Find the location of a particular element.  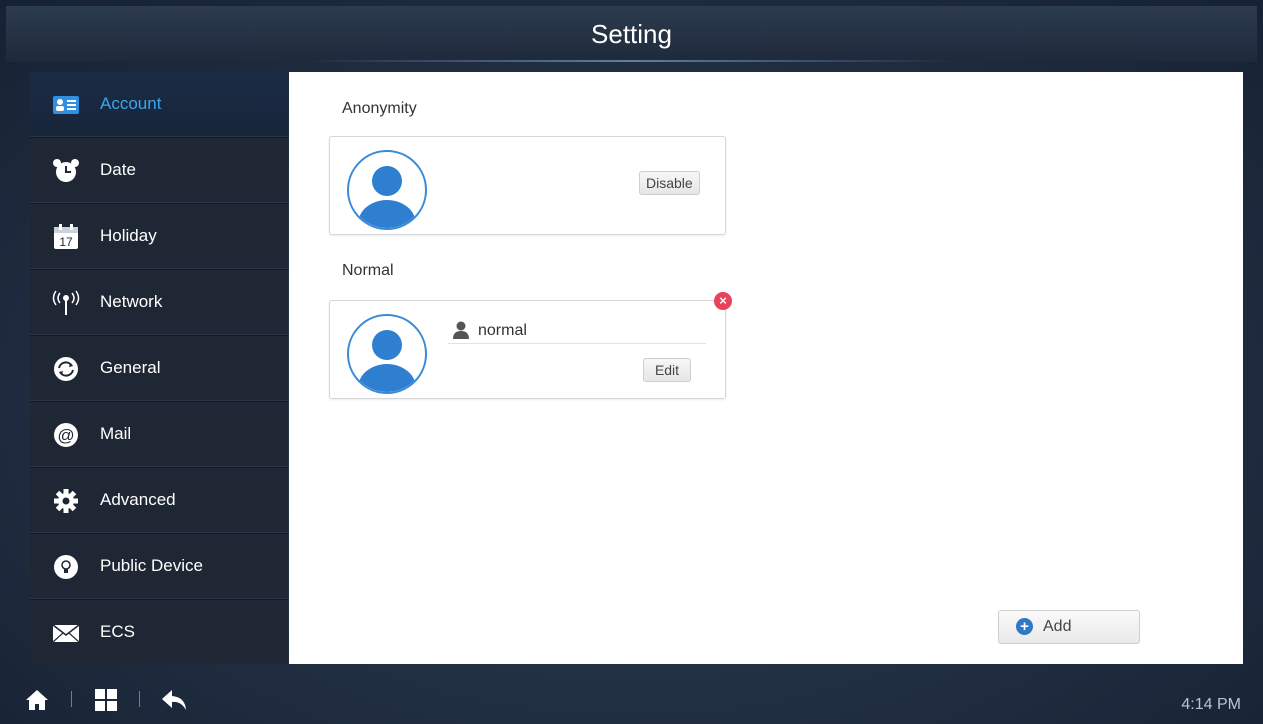

anonymity-avatar is located at coordinates (387, 190).